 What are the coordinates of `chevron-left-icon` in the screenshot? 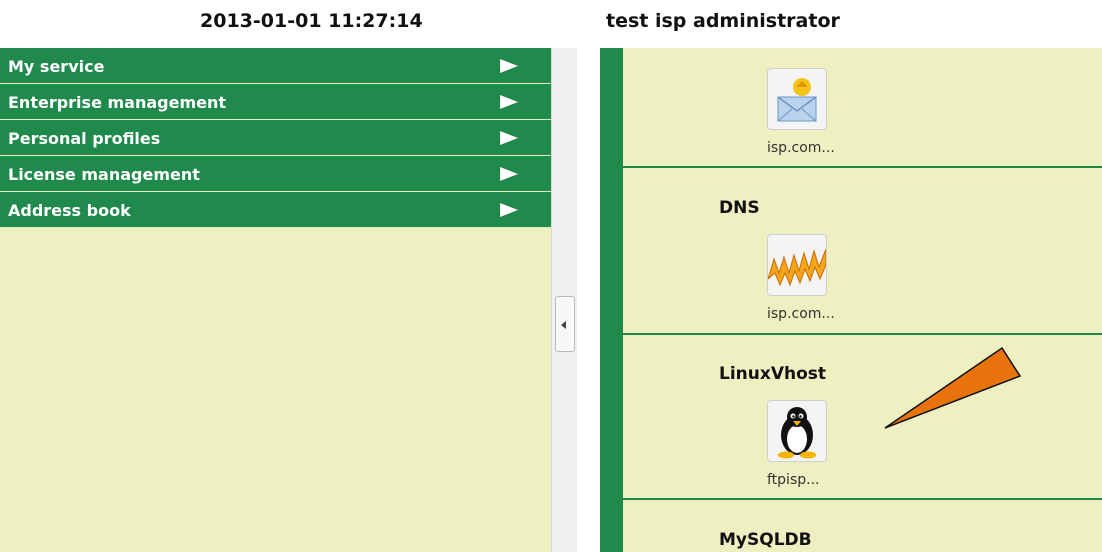 It's located at (563, 325).